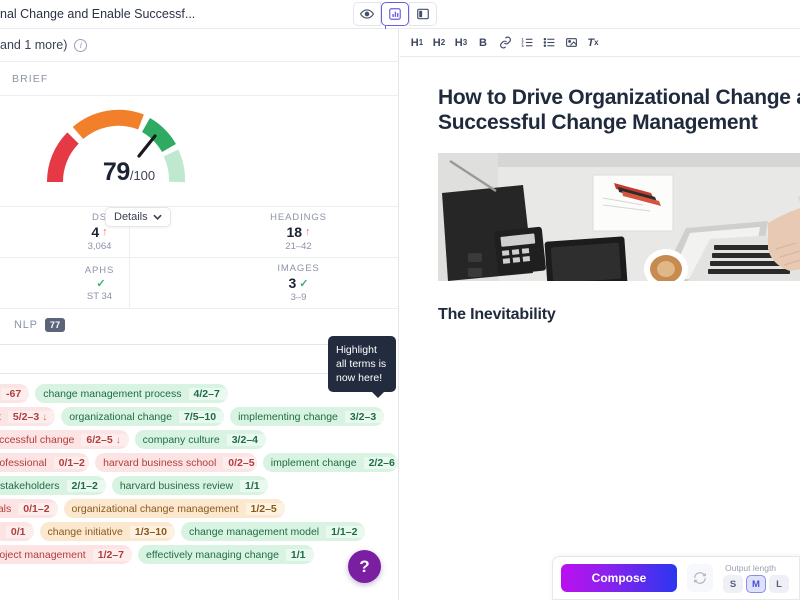 The image size is (800, 600). Describe the element at coordinates (155, 508) in the screenshot. I see `term-tag-label: organizational change management` at that location.